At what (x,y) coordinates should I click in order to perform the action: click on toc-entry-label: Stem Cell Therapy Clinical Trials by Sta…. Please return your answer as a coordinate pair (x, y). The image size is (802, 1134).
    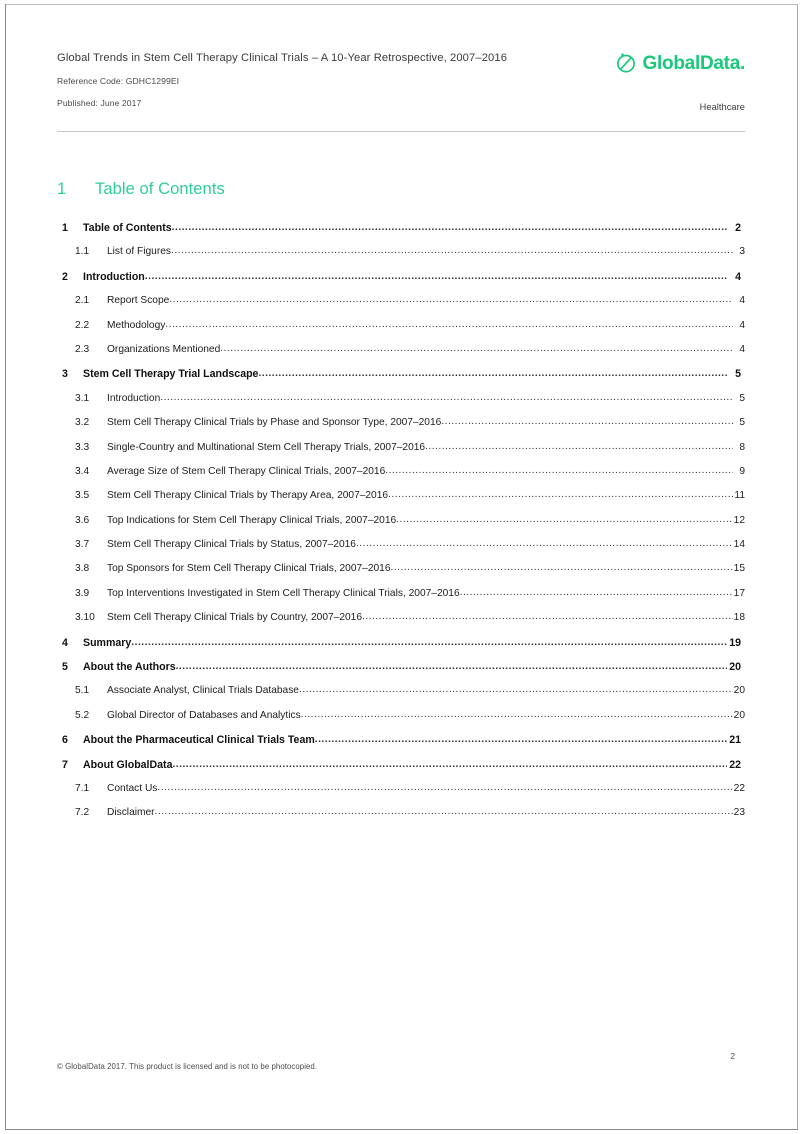
    Looking at the image, I should click on (231, 545).